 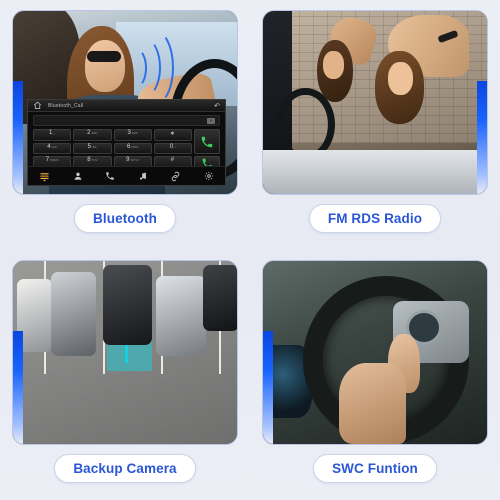 I want to click on call-history-icon, so click(x=110, y=176).